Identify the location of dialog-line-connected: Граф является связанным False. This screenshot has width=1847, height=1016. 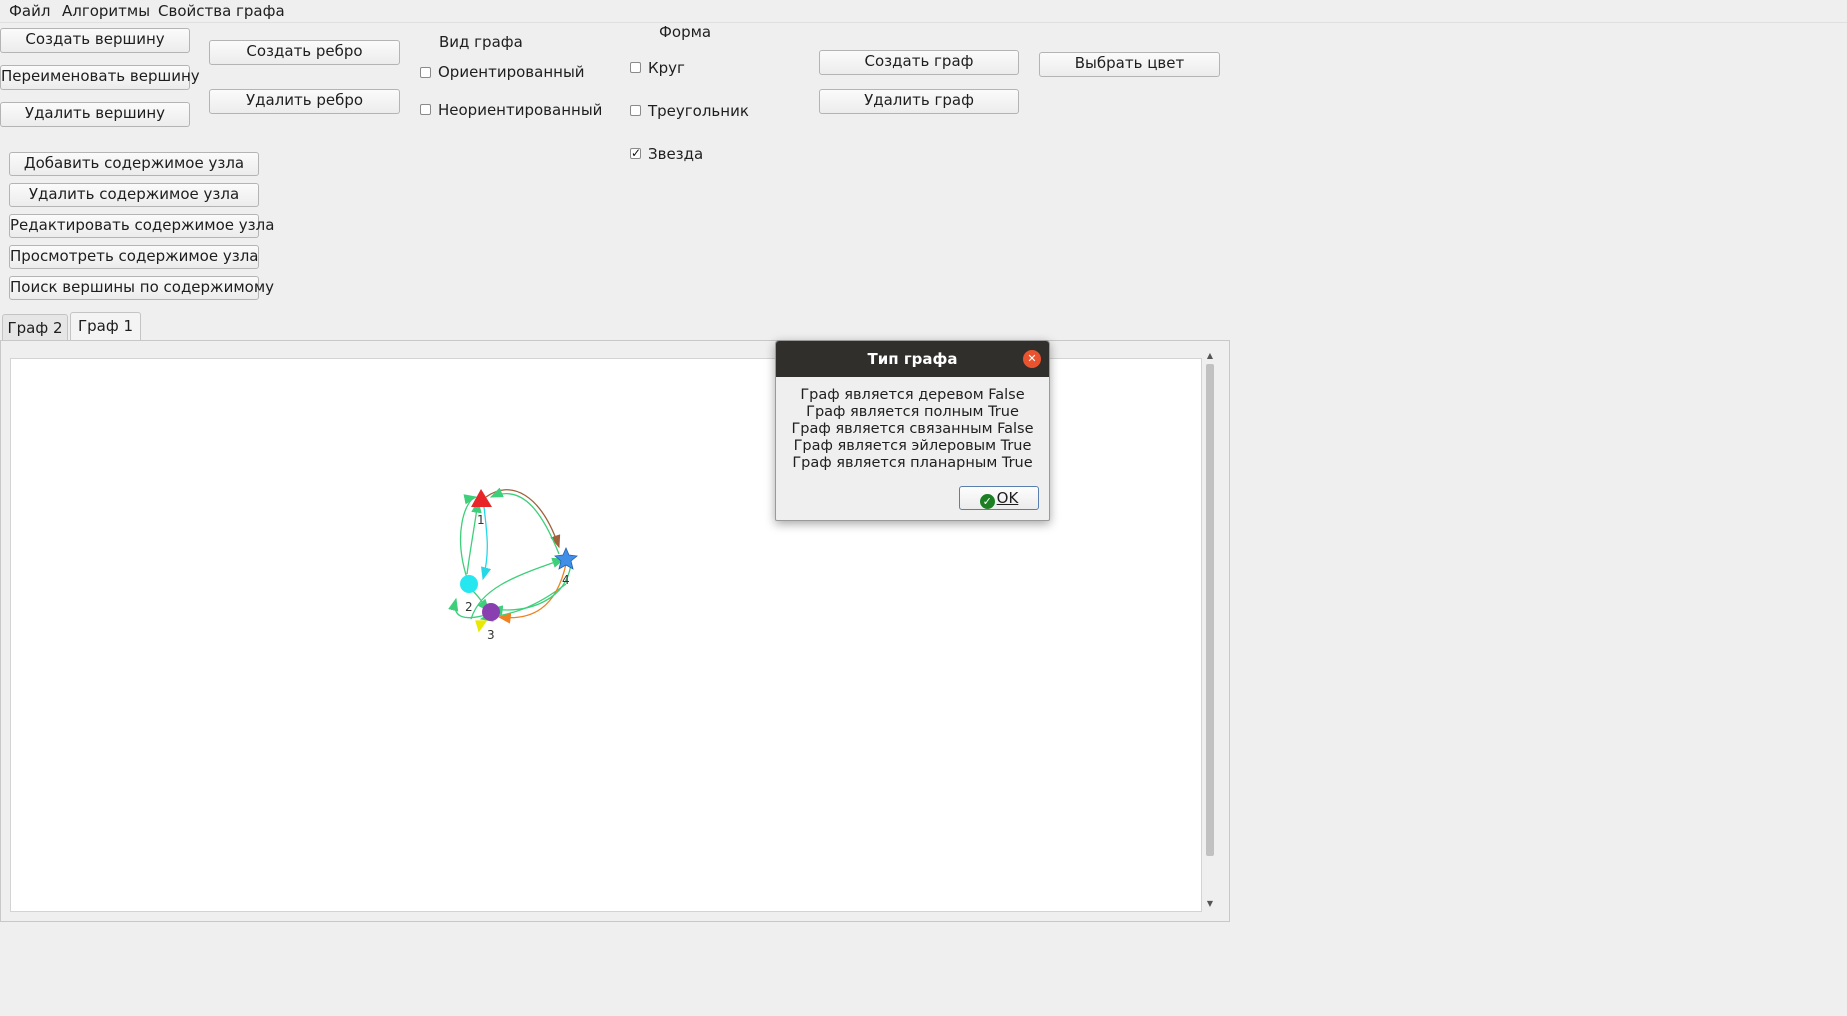
(912, 429).